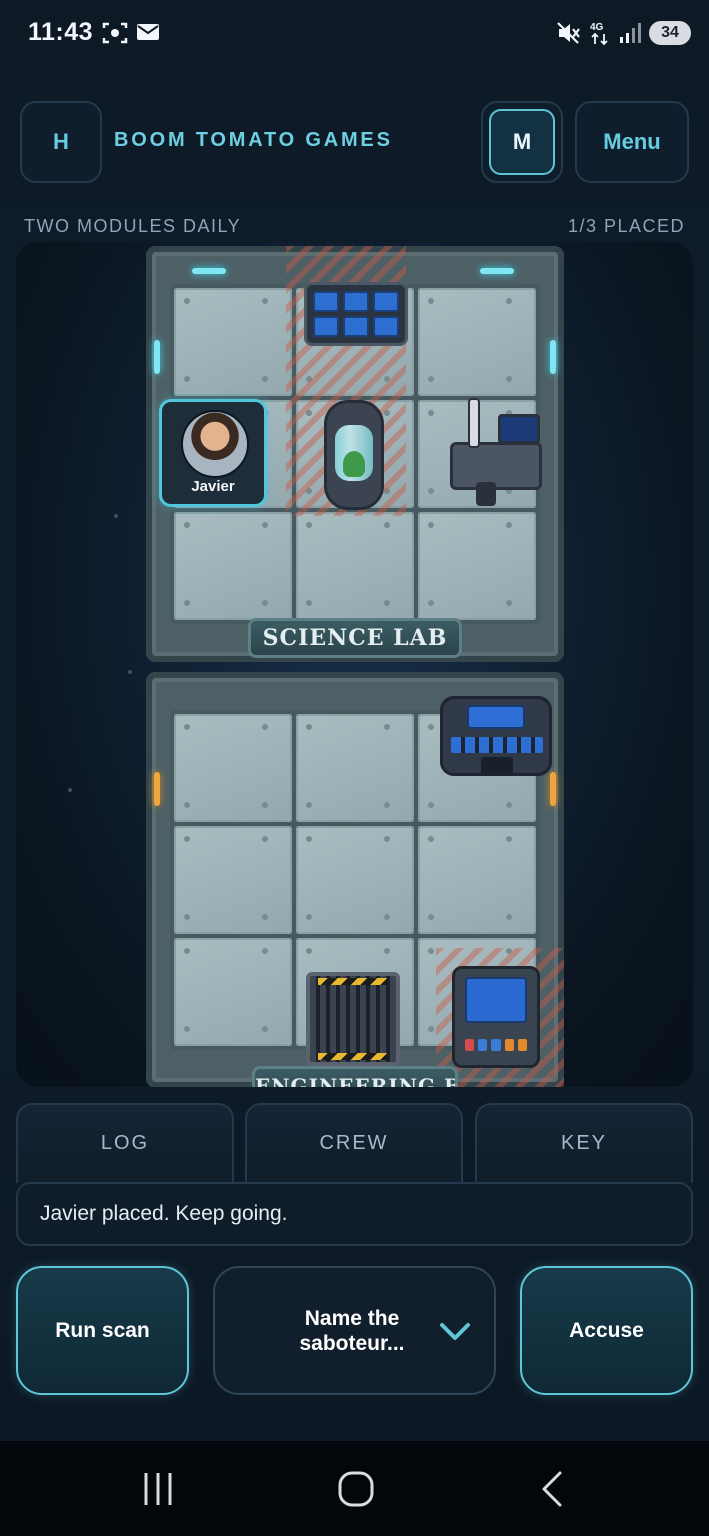 The width and height of the screenshot is (709, 1536). I want to click on status-bar: 11:43 4G 34, so click(354, 35).